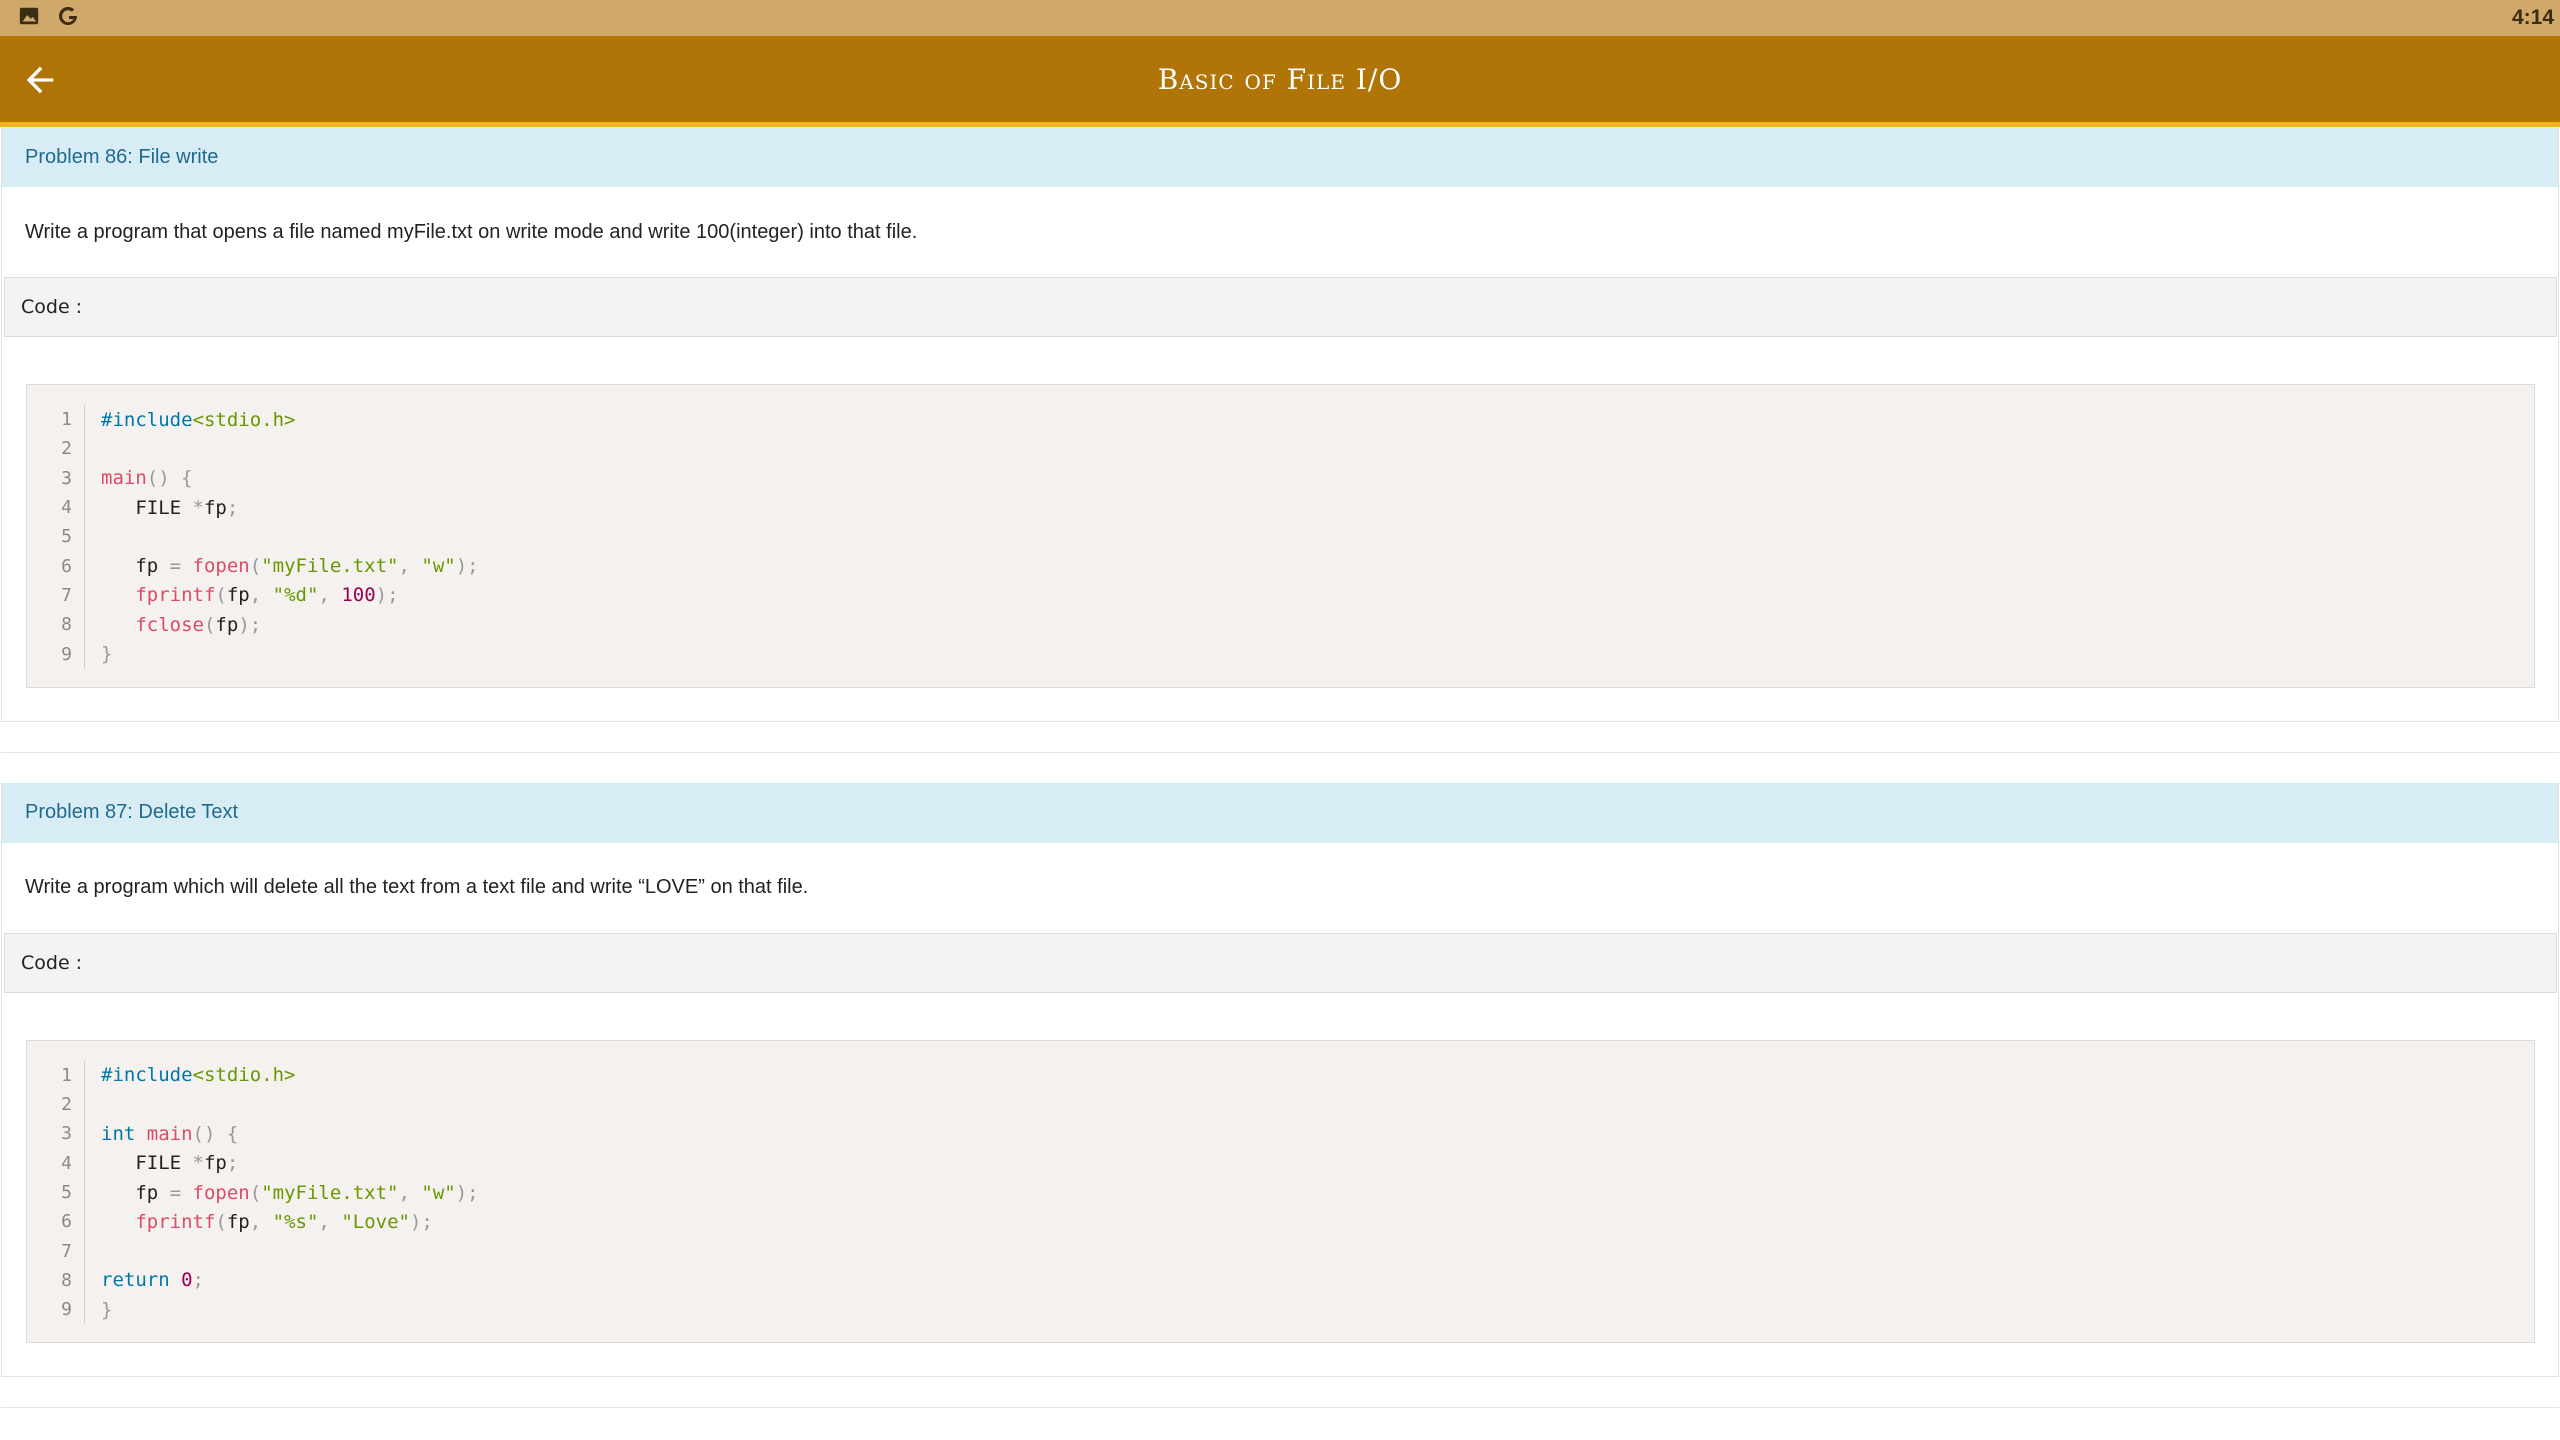 Image resolution: width=2560 pixels, height=1440 pixels. I want to click on gallery-notification-icon, so click(29, 18).